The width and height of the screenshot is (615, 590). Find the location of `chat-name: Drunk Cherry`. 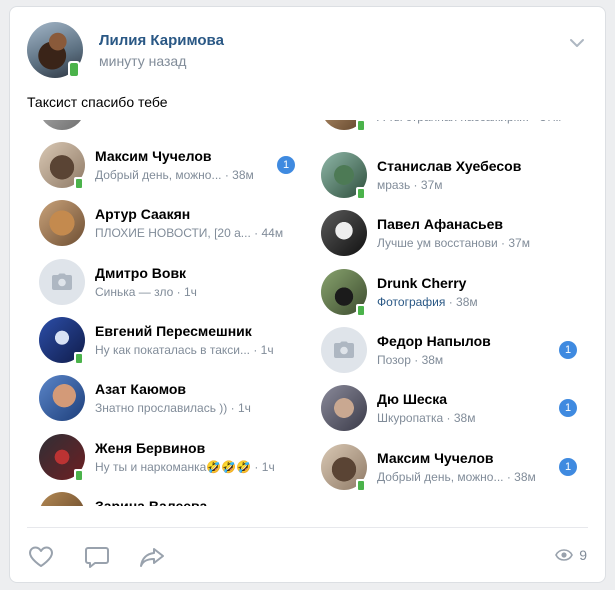

chat-name: Drunk Cherry is located at coordinates (422, 282).